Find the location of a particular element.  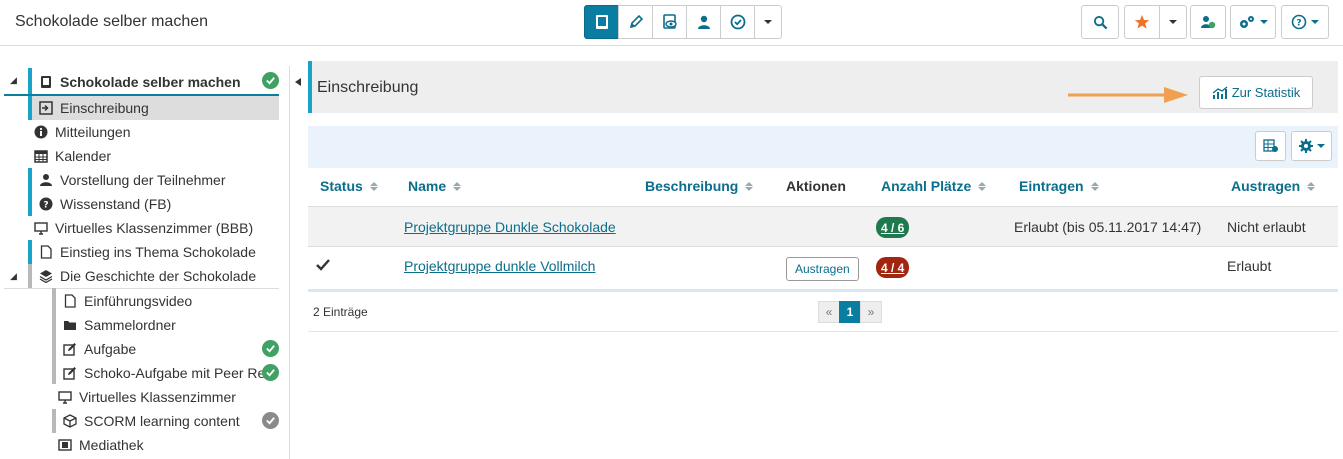

tree-item-label: Mediathek is located at coordinates (111, 445).